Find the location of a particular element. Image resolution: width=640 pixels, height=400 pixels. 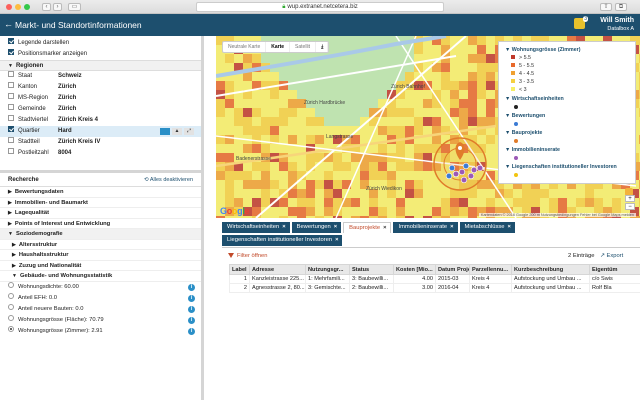

share-icon: ⇧ is located at coordinates (606, 7).